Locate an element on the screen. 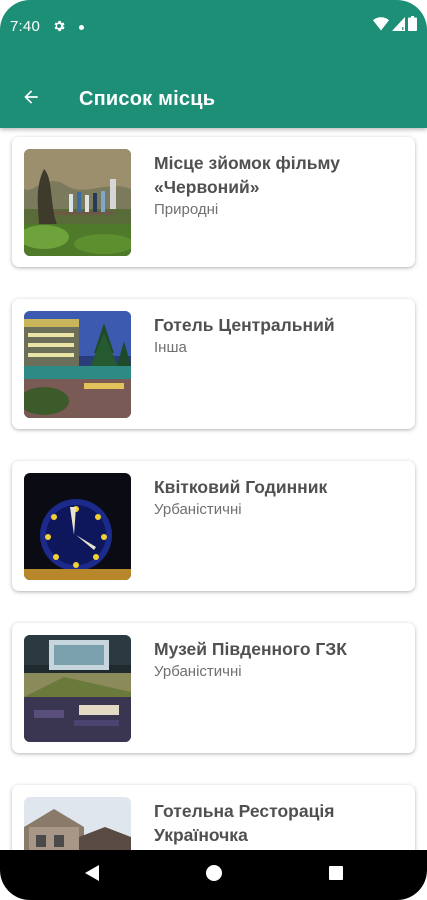 This screenshot has width=427, height=900. status-icons is located at coordinates (395, 26).